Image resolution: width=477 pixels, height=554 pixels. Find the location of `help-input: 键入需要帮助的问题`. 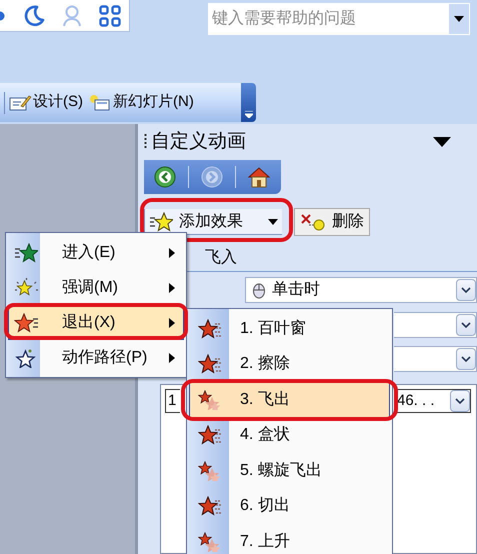

help-input: 键入需要帮助的问题 is located at coordinates (330, 19).